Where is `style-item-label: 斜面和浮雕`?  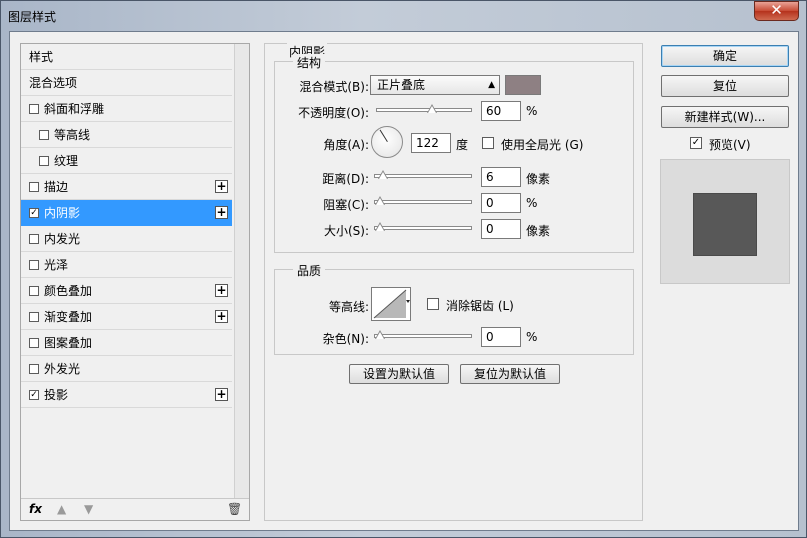
style-item-label: 斜面和浮雕 is located at coordinates (74, 109).